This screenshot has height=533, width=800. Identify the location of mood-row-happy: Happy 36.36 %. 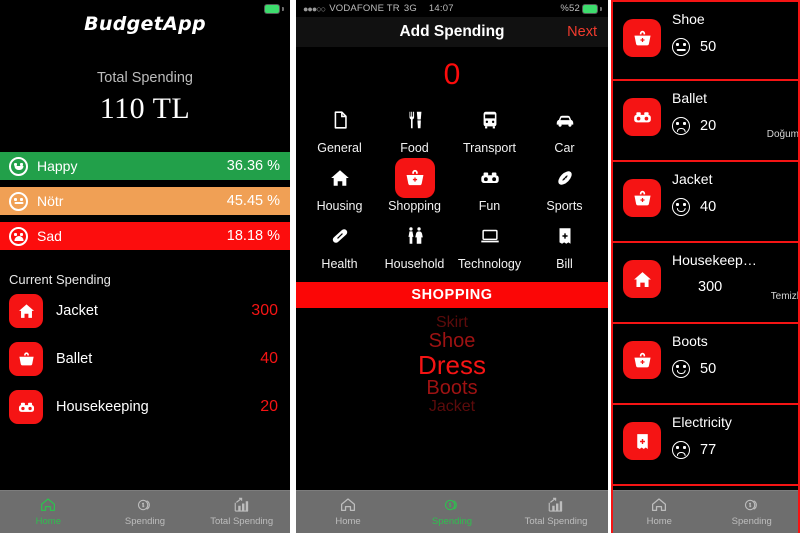
(145, 166).